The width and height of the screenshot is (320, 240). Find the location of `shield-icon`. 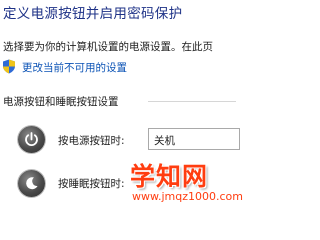

shield-icon is located at coordinates (9, 66).